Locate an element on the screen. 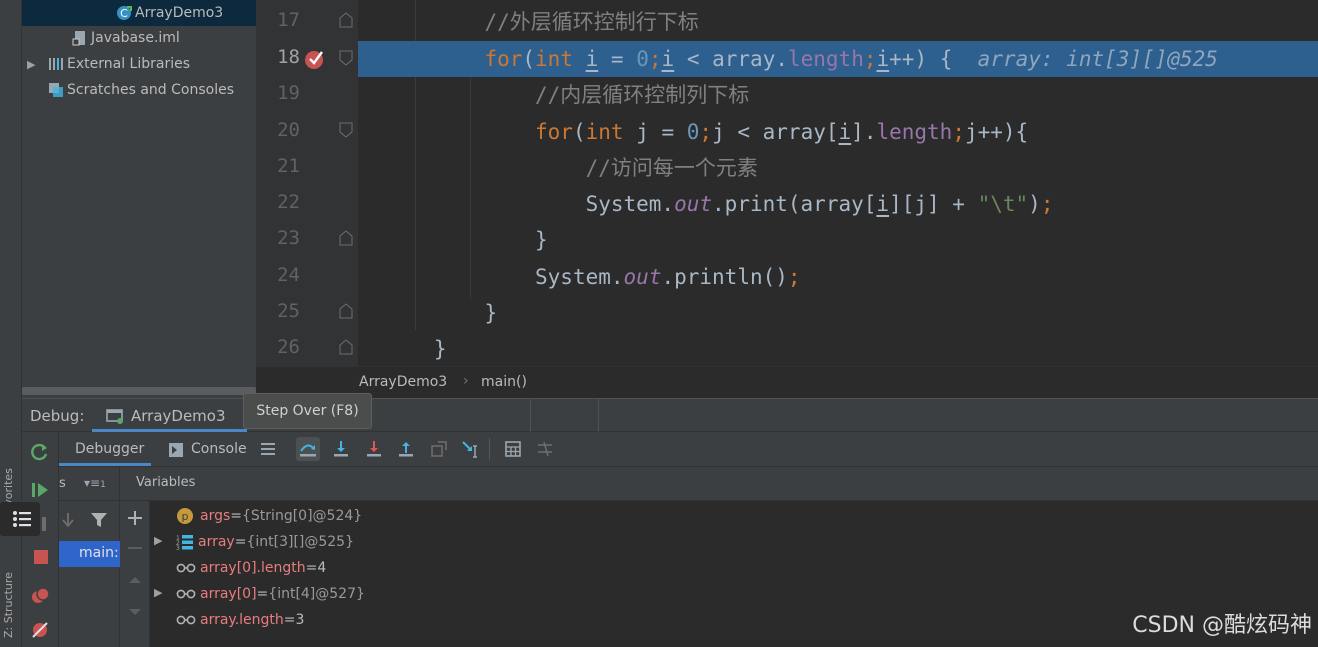 The width and height of the screenshot is (1318, 647). step-over-button is located at coordinates (308, 449).